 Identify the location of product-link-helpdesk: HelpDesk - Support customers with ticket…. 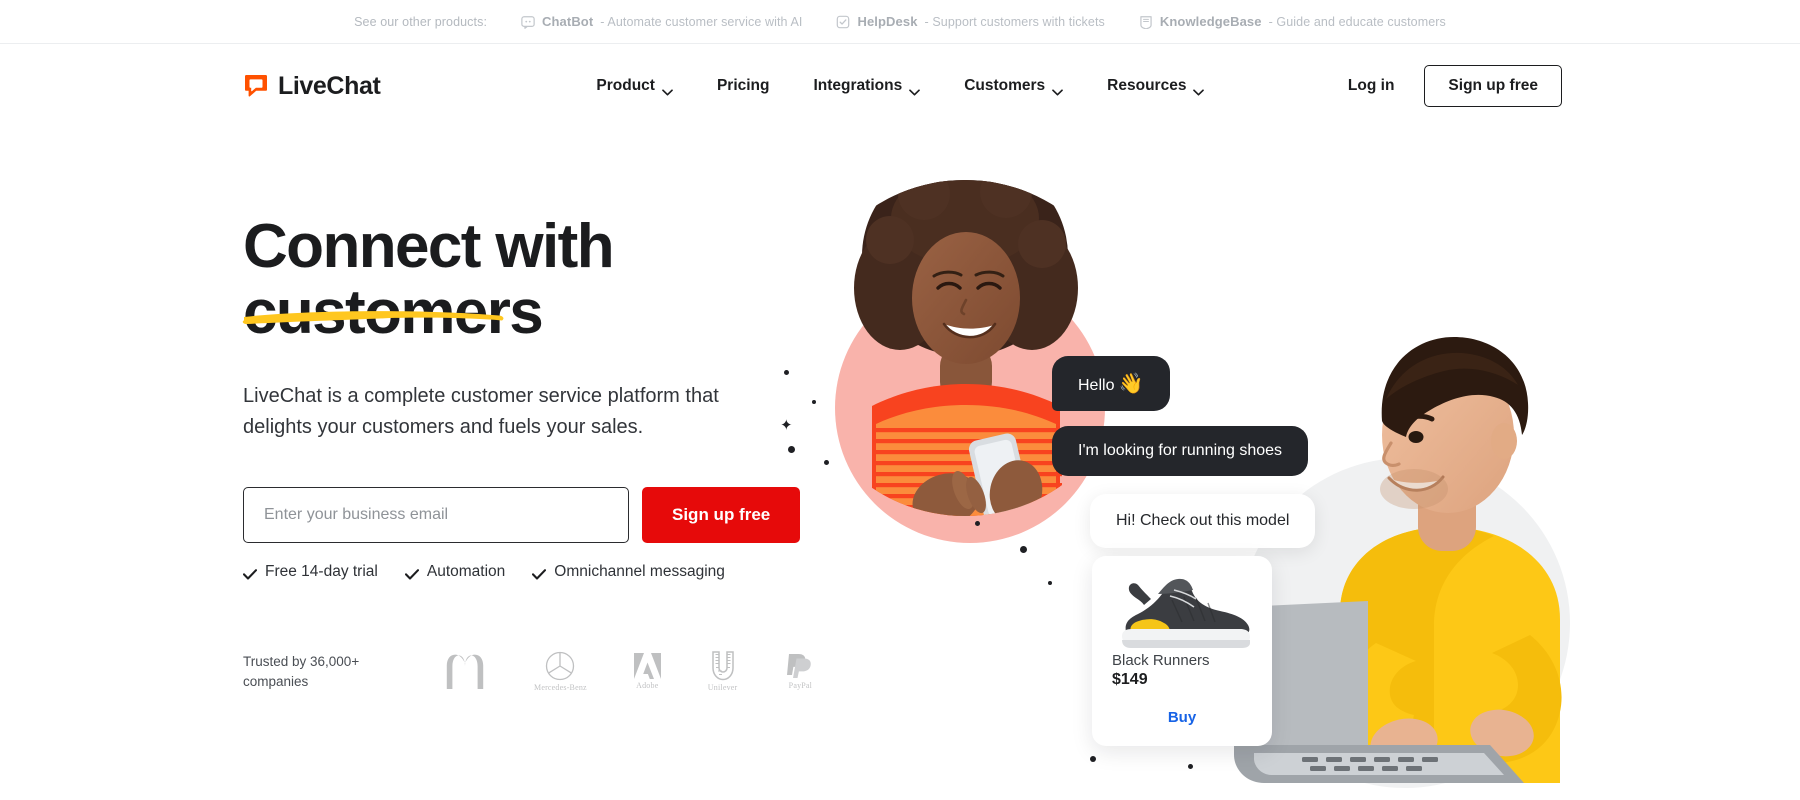
(970, 21).